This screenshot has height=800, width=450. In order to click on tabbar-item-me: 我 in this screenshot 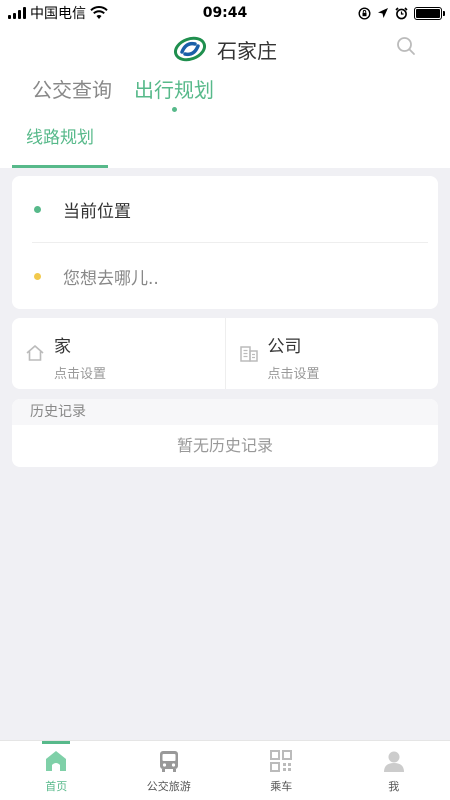, I will do `click(394, 770)`.